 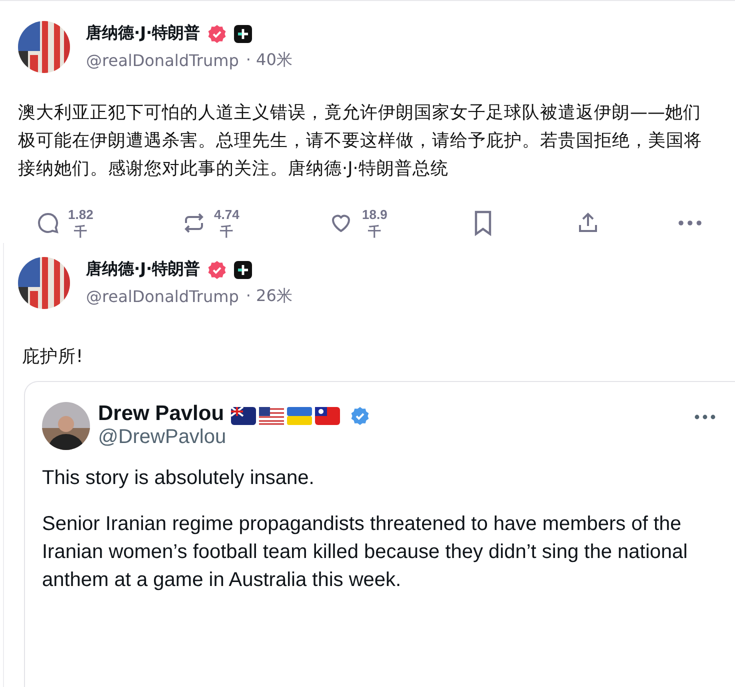 What do you see at coordinates (269, 296) in the screenshot?
I see `post-time: · 26米` at bounding box center [269, 296].